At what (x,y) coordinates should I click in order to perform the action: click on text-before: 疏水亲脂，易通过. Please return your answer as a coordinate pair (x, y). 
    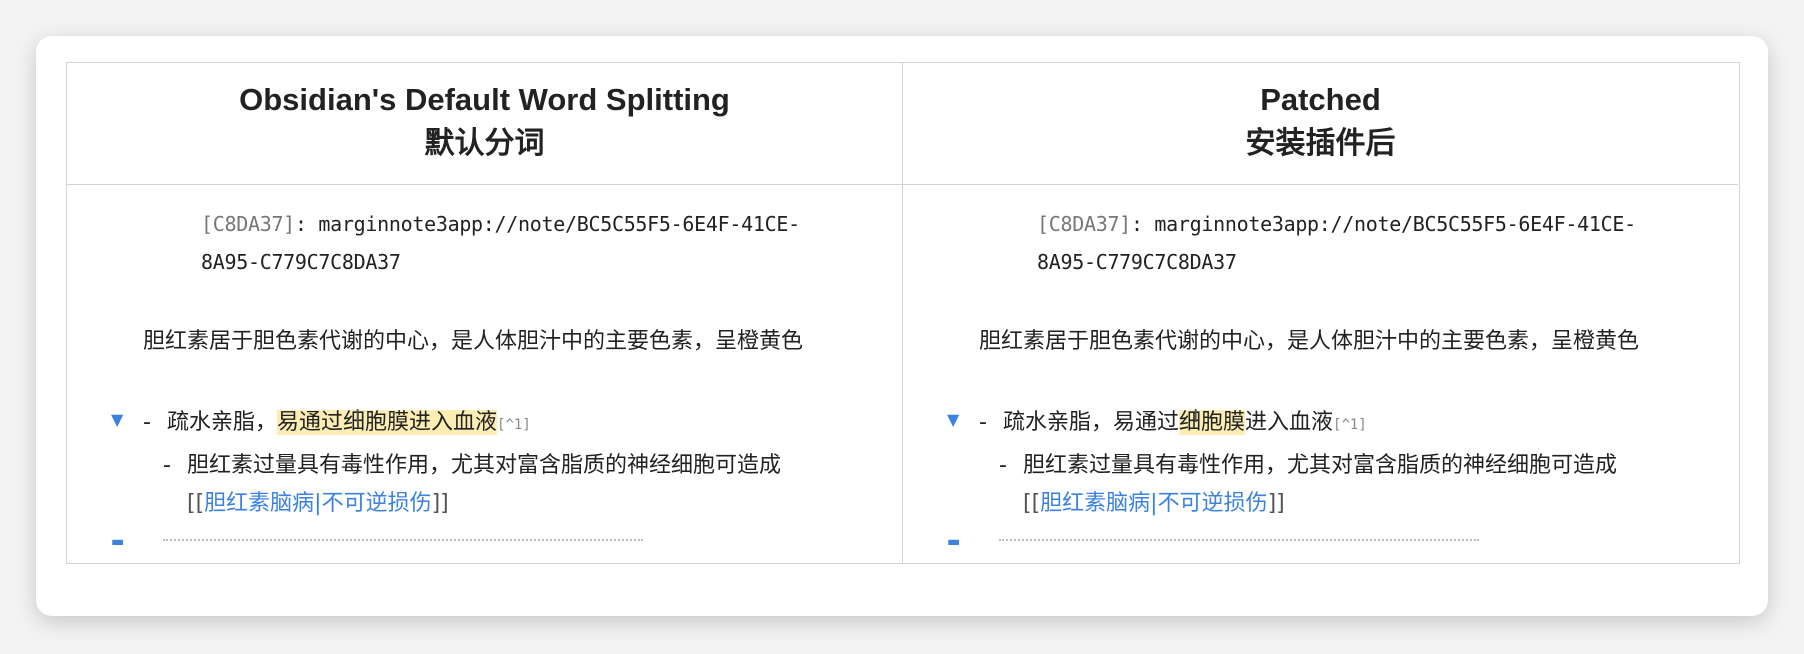
    Looking at the image, I should click on (1091, 422).